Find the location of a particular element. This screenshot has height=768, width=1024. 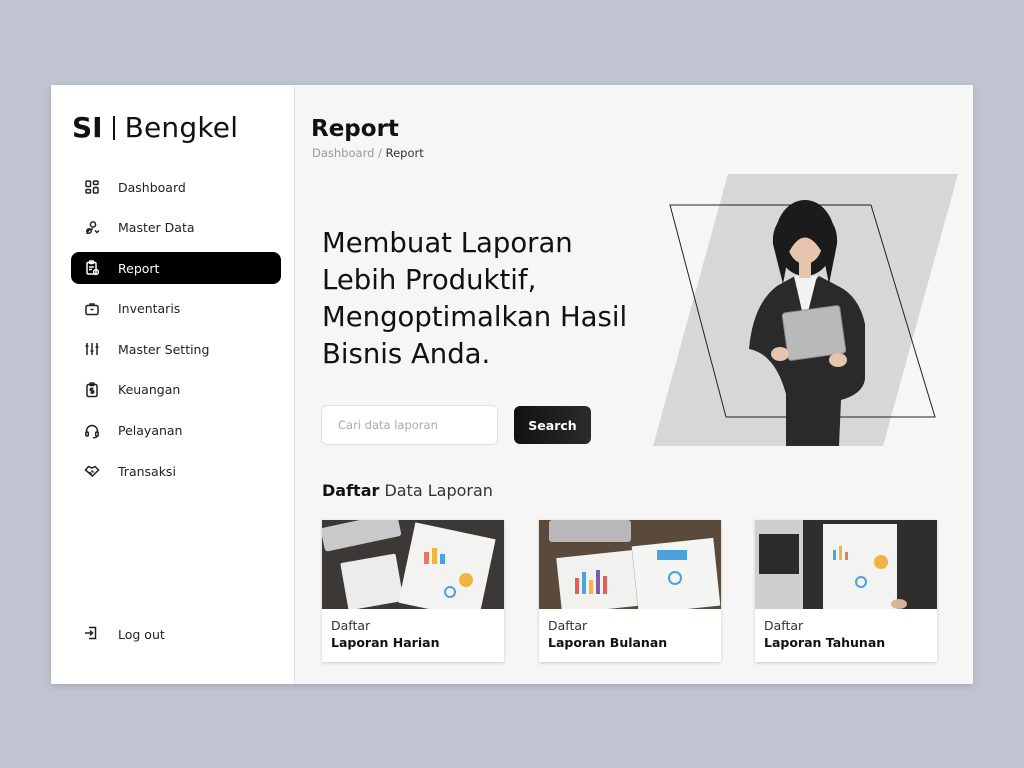

hero-line: Mengoptimalkan Hasil is located at coordinates (475, 317).